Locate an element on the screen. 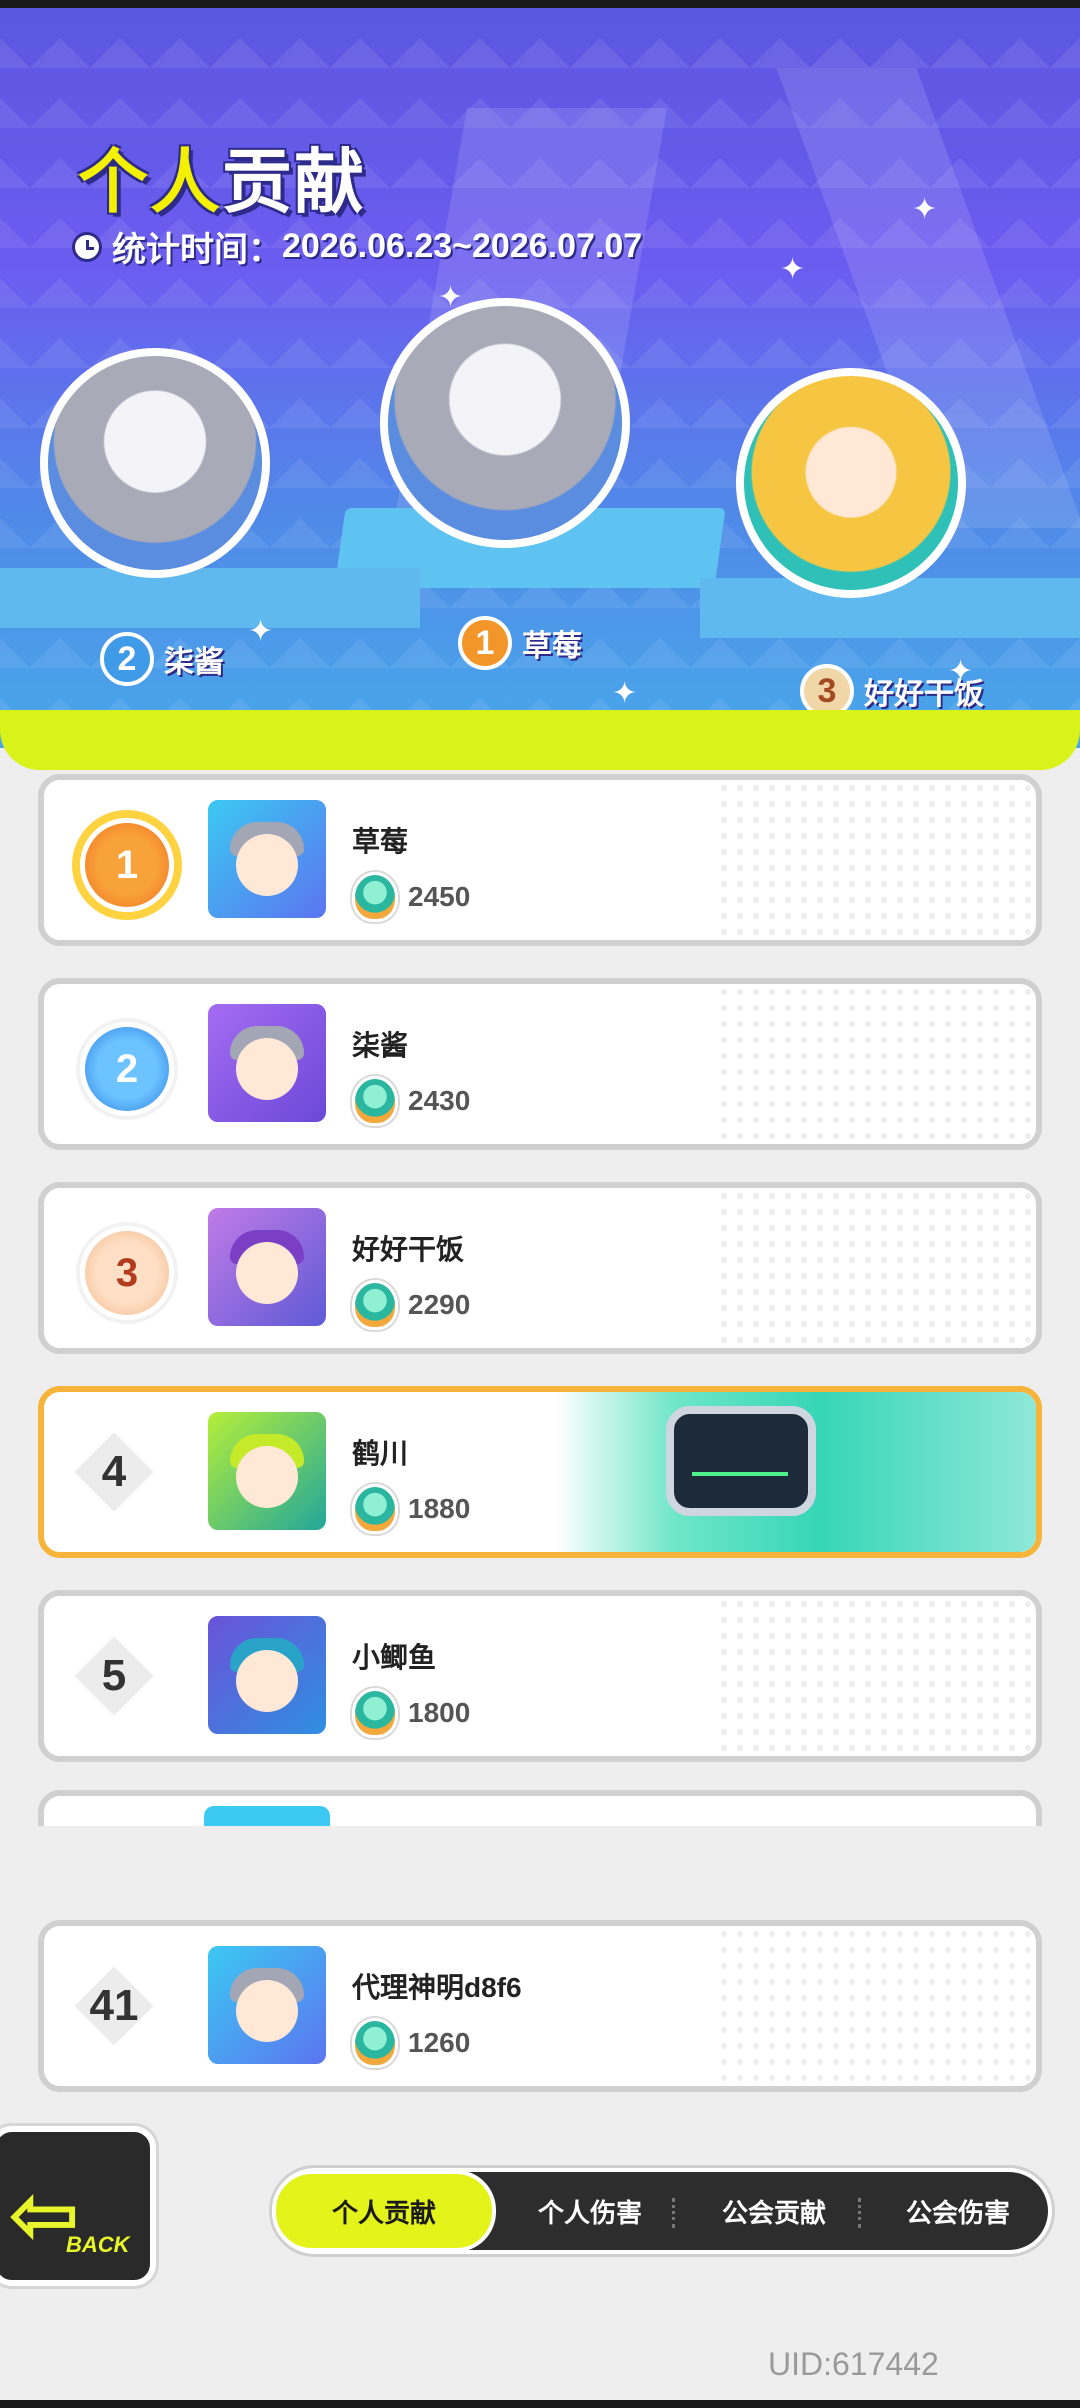 The width and height of the screenshot is (1080, 2408). player-name: 代理神明d8f6 is located at coordinates (437, 1987).